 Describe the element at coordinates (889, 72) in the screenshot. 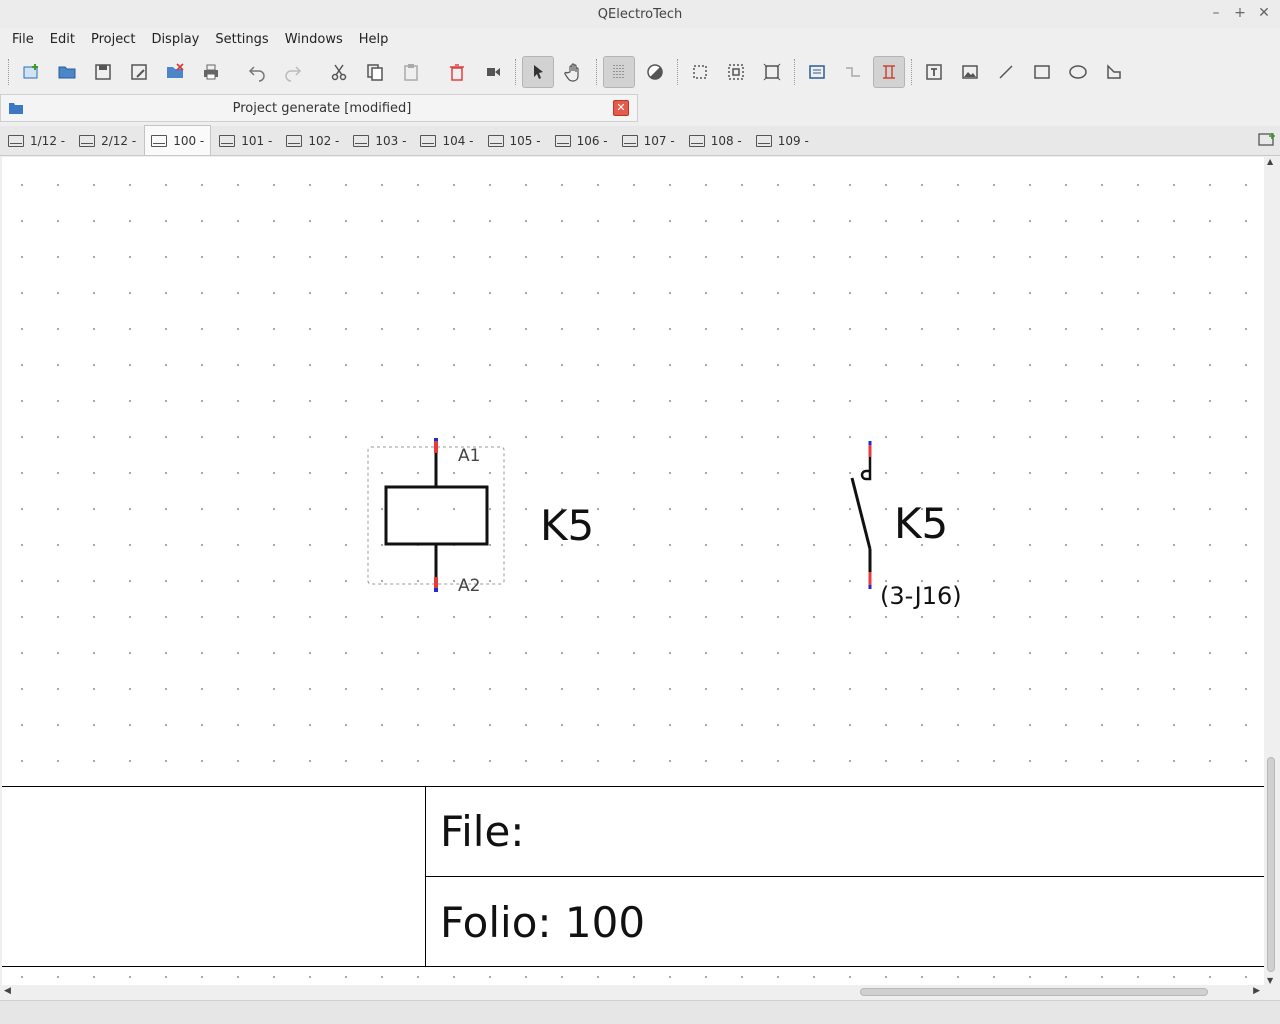

I see `autoconnect-icon` at that location.